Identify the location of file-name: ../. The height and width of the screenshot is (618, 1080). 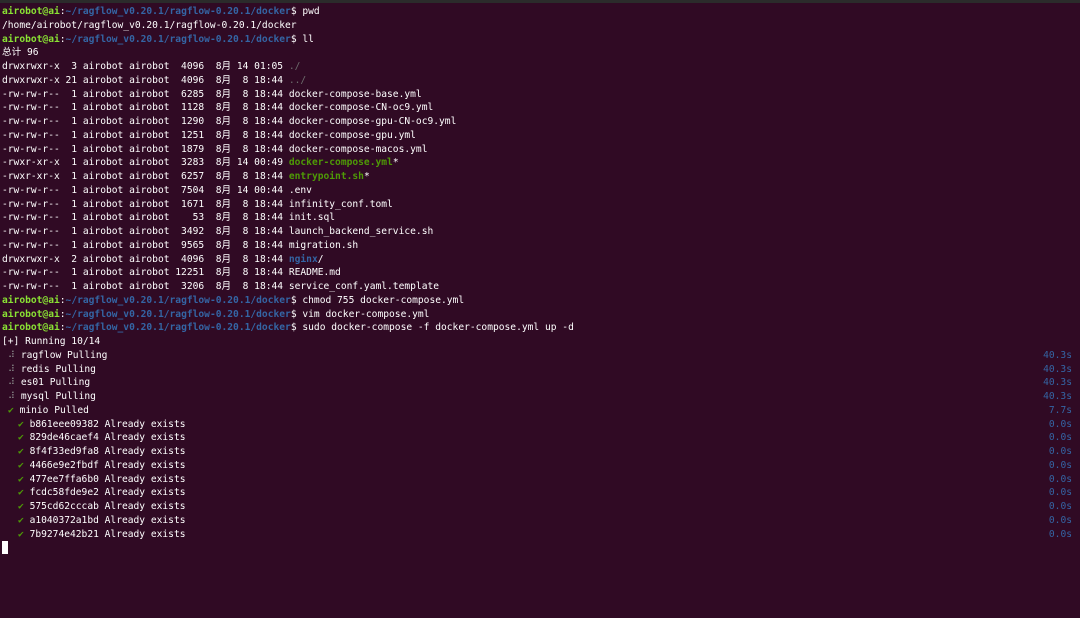
(297, 80).